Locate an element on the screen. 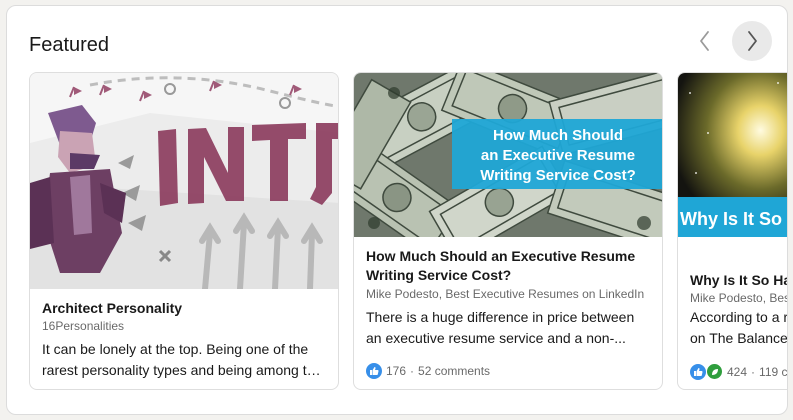 The height and width of the screenshot is (420, 793). card-title: Architect Personality is located at coordinates (112, 308).